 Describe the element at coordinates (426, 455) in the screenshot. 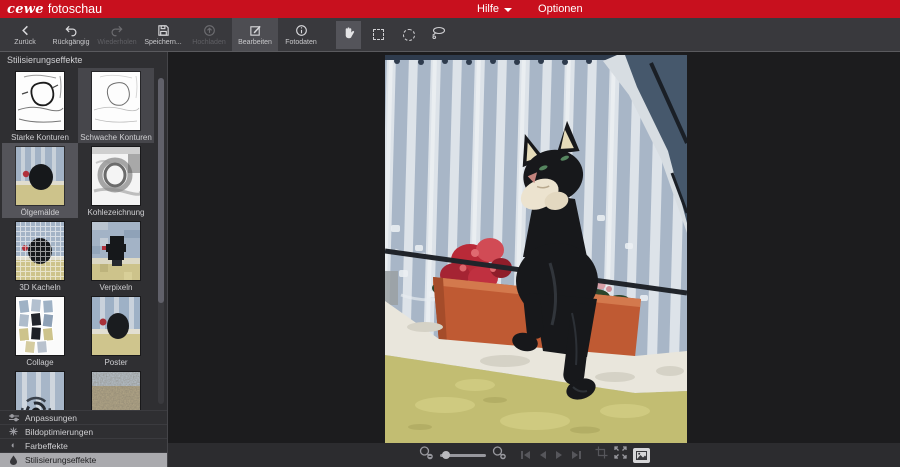

I see `zoom-out-icon` at that location.